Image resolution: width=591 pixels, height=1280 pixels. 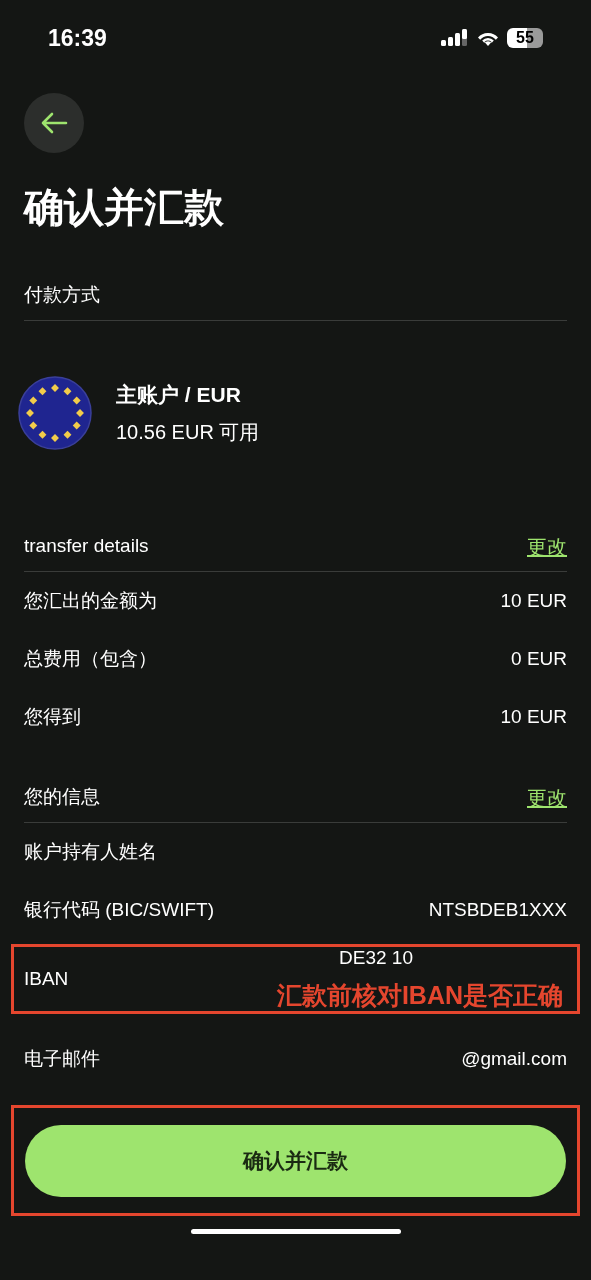 What do you see at coordinates (514, 1058) in the screenshot?
I see `row-value: @gmail.com` at bounding box center [514, 1058].